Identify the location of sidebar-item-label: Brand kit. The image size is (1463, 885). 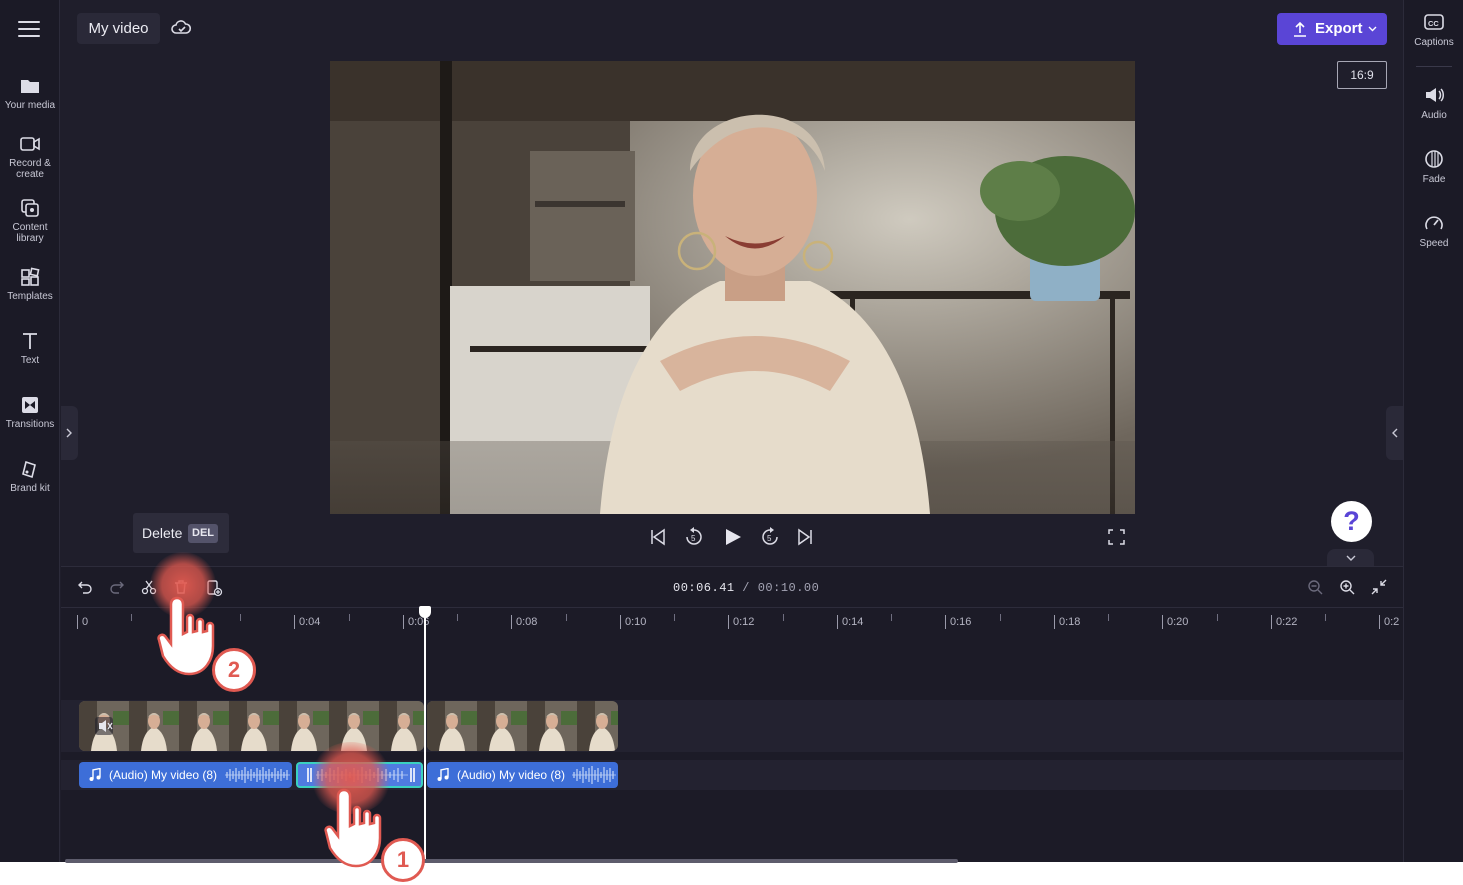
(30, 488).